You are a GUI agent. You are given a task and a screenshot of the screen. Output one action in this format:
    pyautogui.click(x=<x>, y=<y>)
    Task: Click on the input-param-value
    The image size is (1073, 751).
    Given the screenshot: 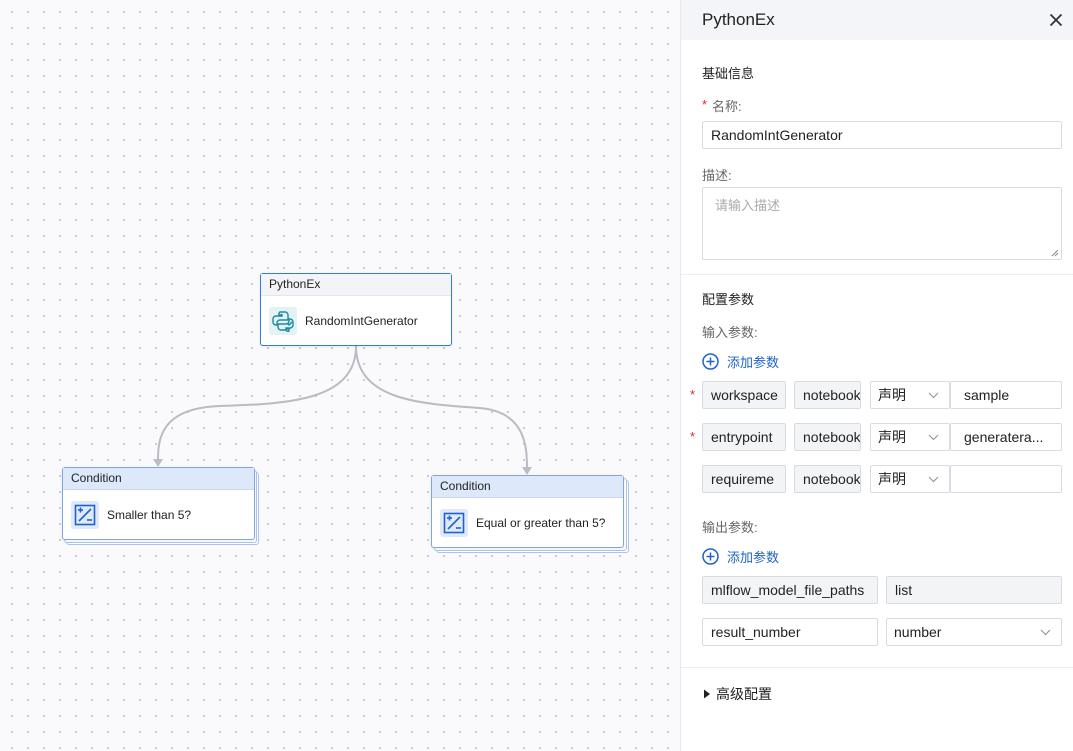 What is the action you would take?
    pyautogui.click(x=1006, y=479)
    